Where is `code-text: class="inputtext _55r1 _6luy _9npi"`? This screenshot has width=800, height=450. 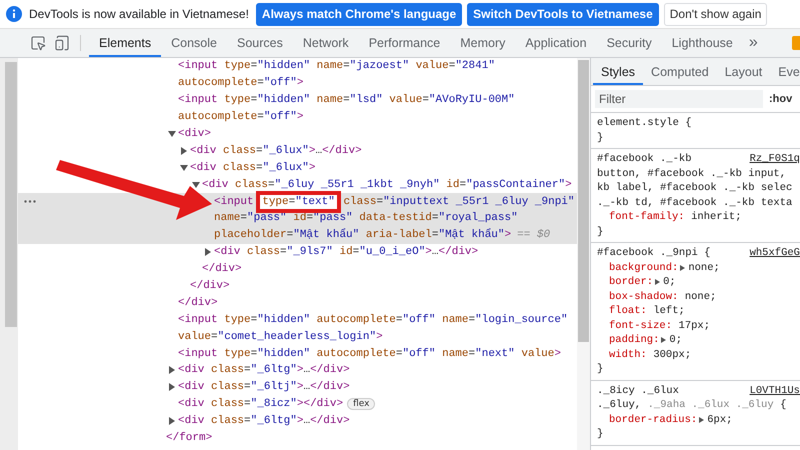
code-text: class="inputtext _55r1 _6luy _9npi" is located at coordinates (458, 202).